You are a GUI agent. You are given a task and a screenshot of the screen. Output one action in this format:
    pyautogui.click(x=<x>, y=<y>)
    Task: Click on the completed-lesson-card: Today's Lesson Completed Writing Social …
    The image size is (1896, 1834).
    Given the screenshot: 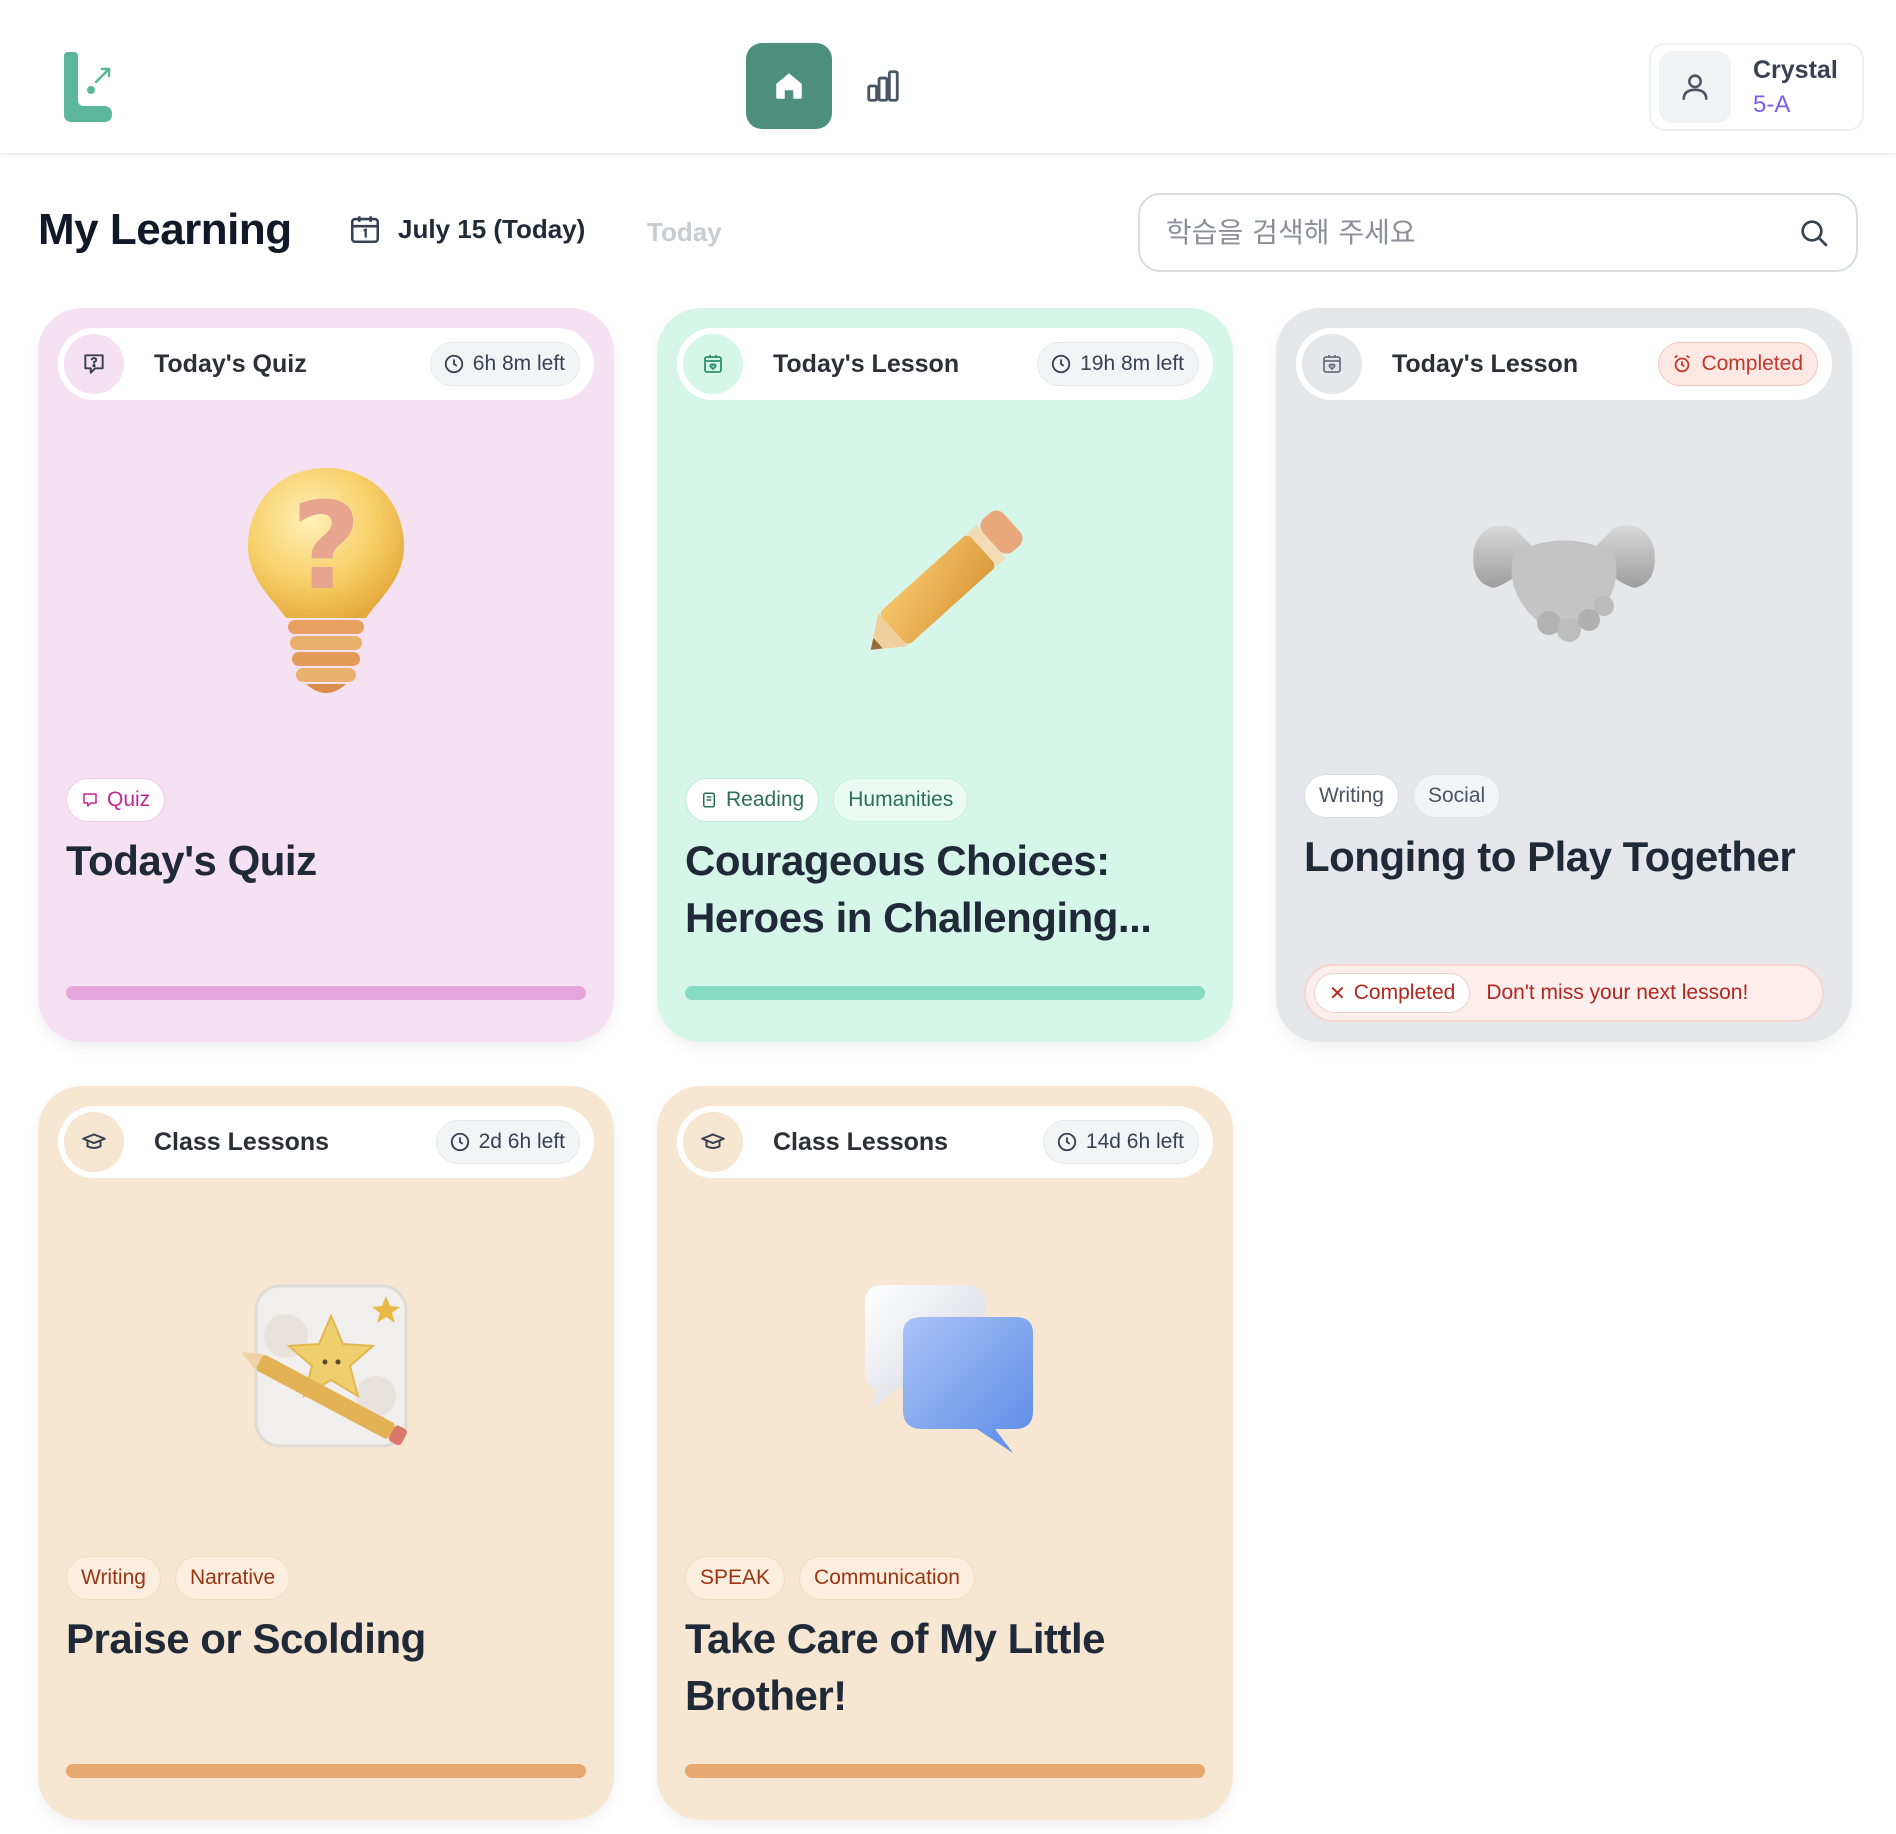 What is the action you would take?
    pyautogui.click(x=1564, y=675)
    